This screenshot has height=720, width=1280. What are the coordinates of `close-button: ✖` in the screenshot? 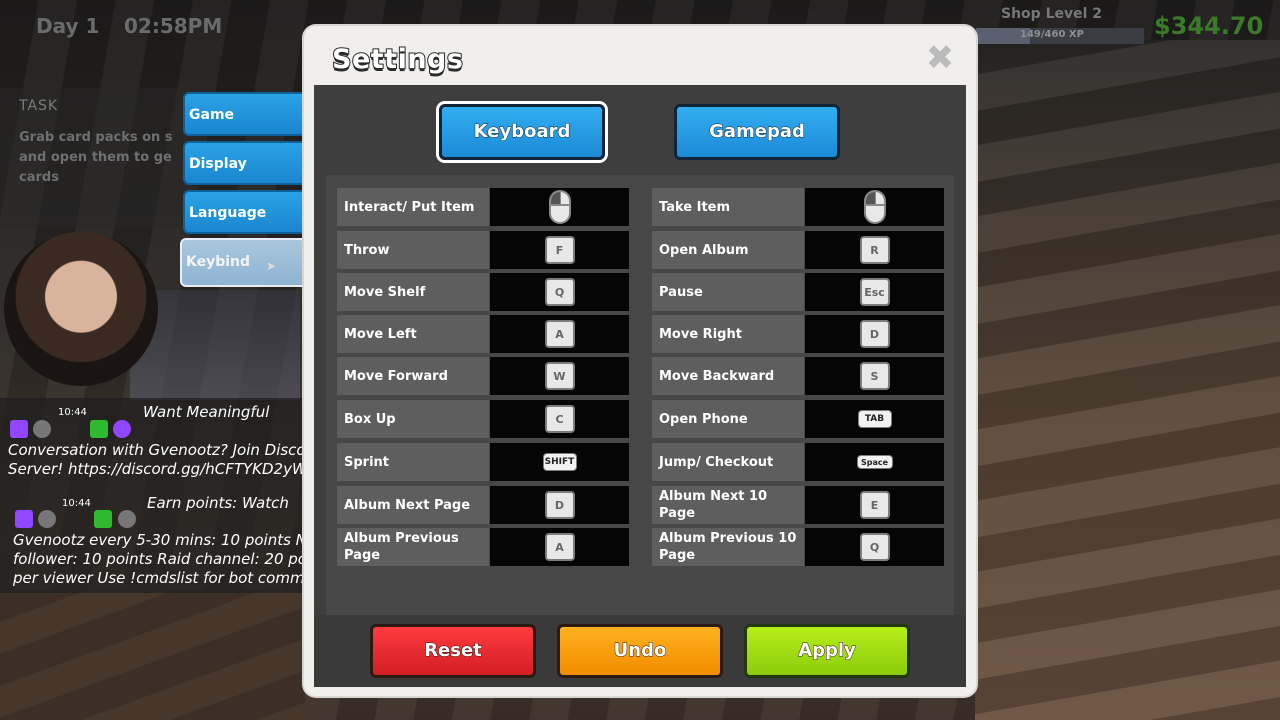 It's located at (940, 58).